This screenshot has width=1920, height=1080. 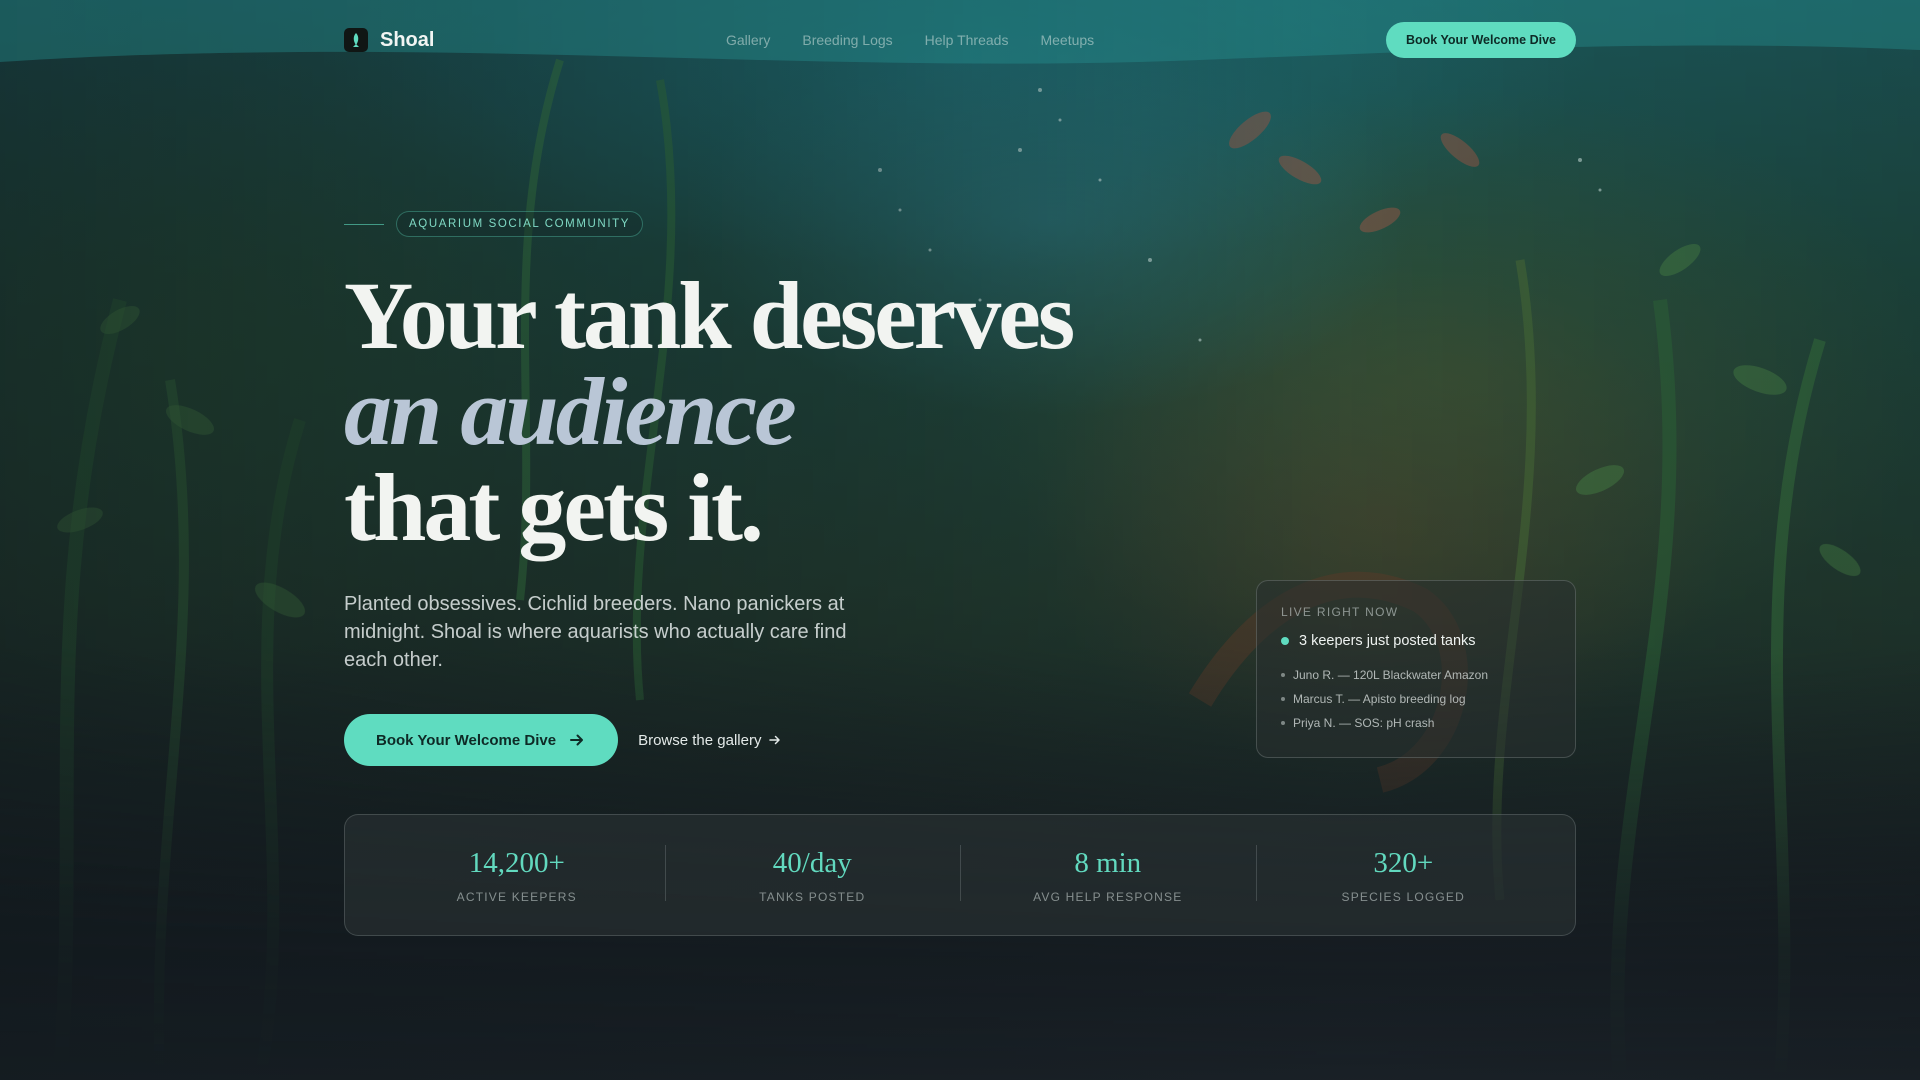 I want to click on stat-tanks-posted: 40/day TANKS POSTED, so click(x=812, y=874).